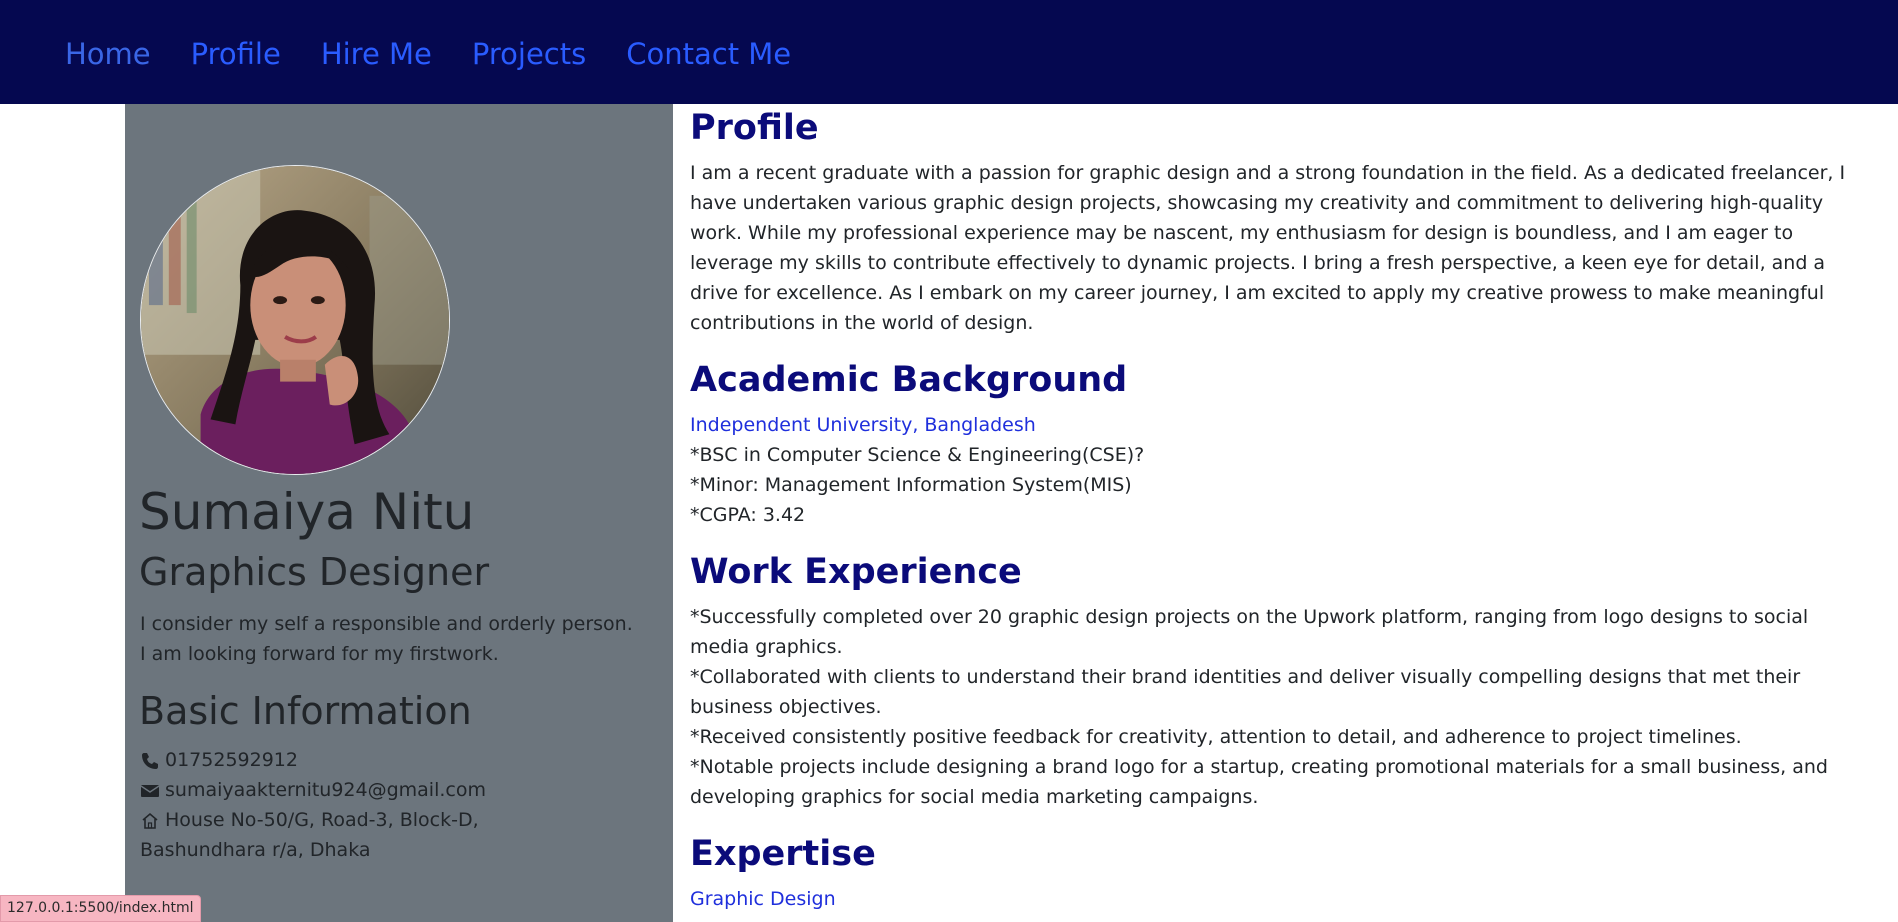  Describe the element at coordinates (150, 760) in the screenshot. I see `phone-icon` at that location.